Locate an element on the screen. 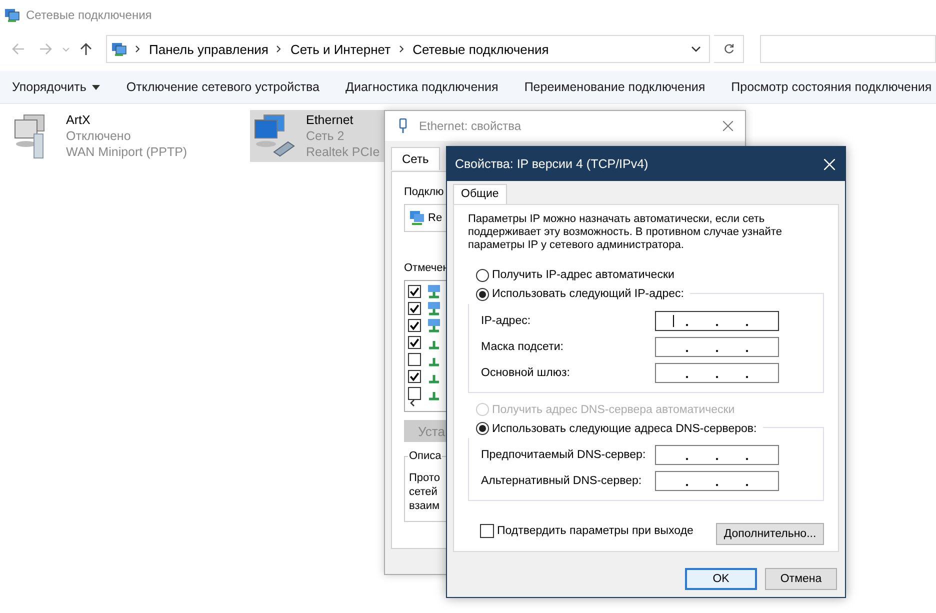 The height and width of the screenshot is (613, 936). field-label: Предпочитаемый DNS-сервер: is located at coordinates (563, 455).